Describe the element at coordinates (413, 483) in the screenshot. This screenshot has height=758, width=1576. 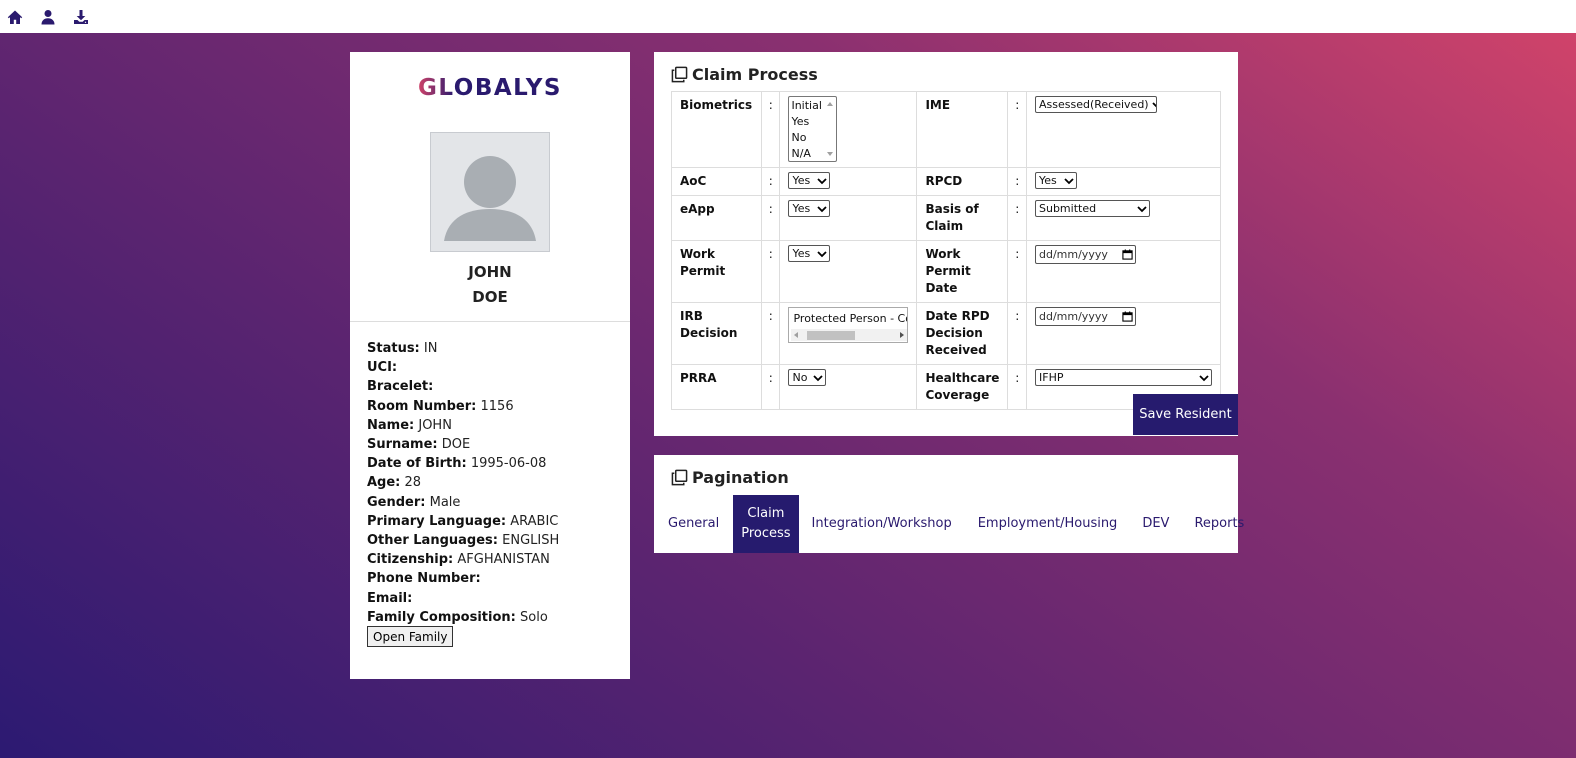
I see `profile-field-value: 28` at that location.